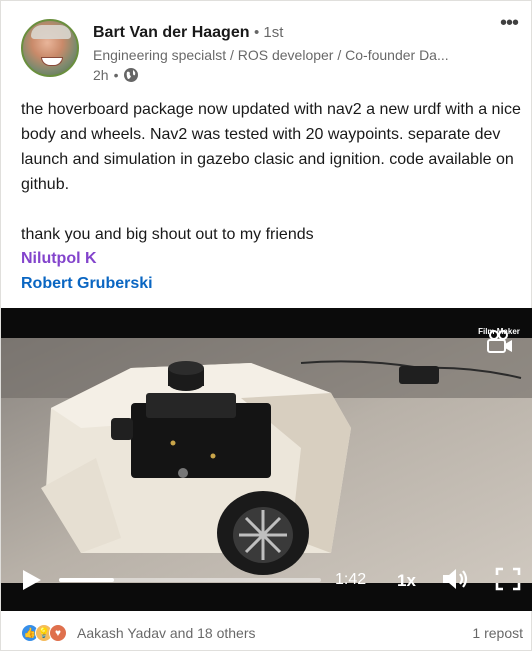  Describe the element at coordinates (131, 75) in the screenshot. I see `globe-icon` at that location.